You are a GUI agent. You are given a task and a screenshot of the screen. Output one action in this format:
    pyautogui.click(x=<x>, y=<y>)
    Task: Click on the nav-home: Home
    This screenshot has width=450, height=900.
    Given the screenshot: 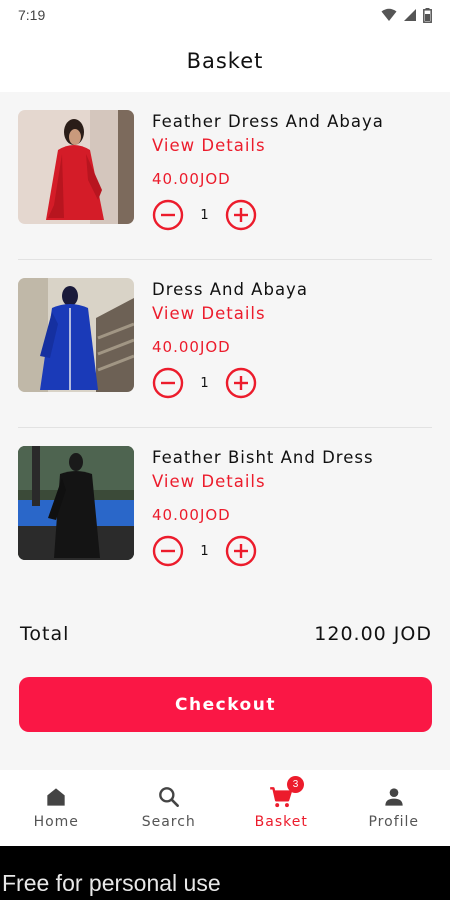 What is the action you would take?
    pyautogui.click(x=56, y=808)
    